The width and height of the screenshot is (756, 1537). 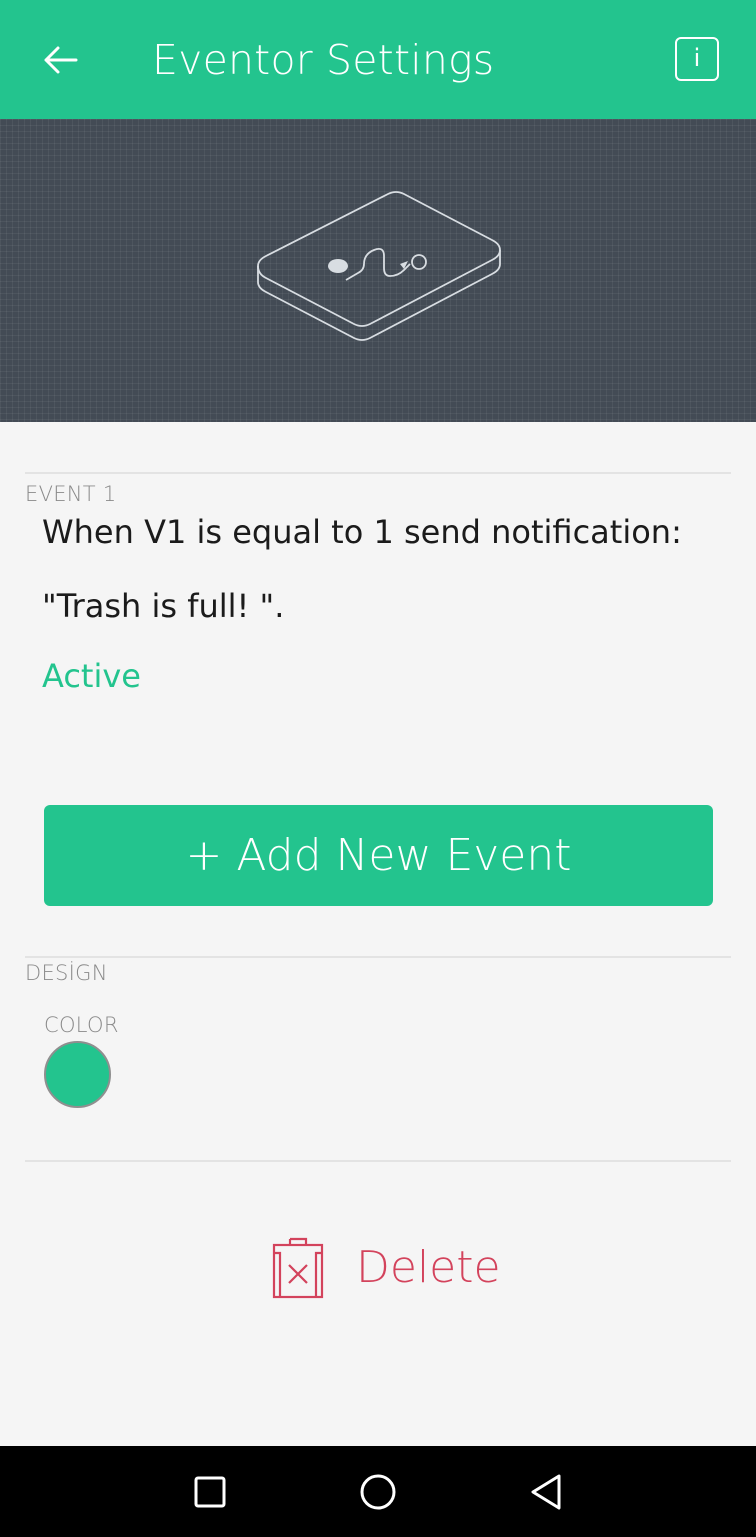 What do you see at coordinates (697, 59) in the screenshot?
I see `info-button: i` at bounding box center [697, 59].